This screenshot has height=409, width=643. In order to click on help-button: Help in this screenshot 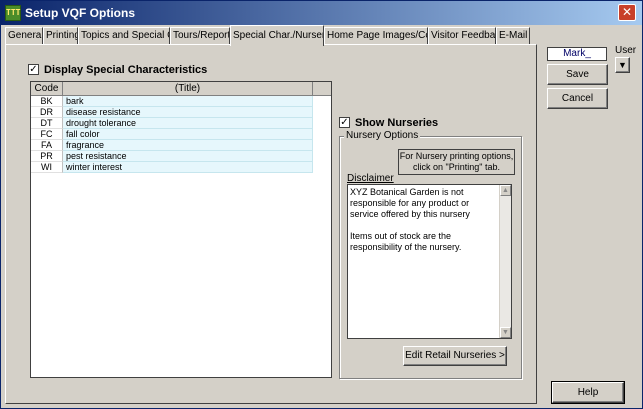, I will do `click(588, 392)`.